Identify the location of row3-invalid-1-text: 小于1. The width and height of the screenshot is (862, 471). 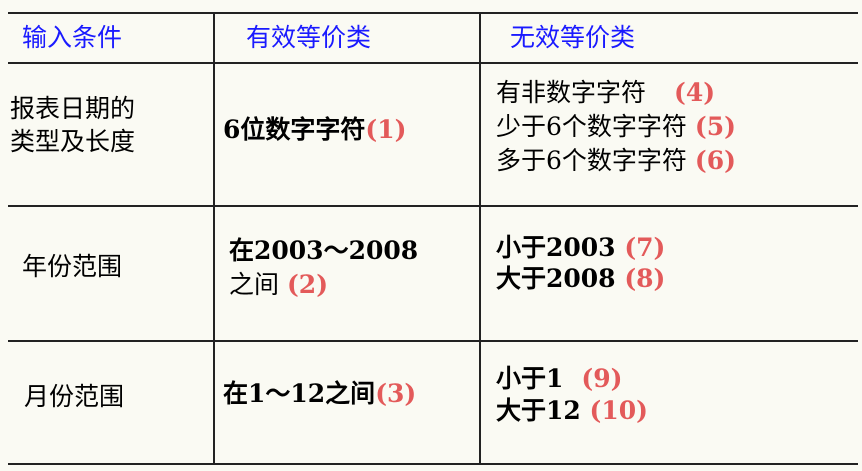
(530, 378).